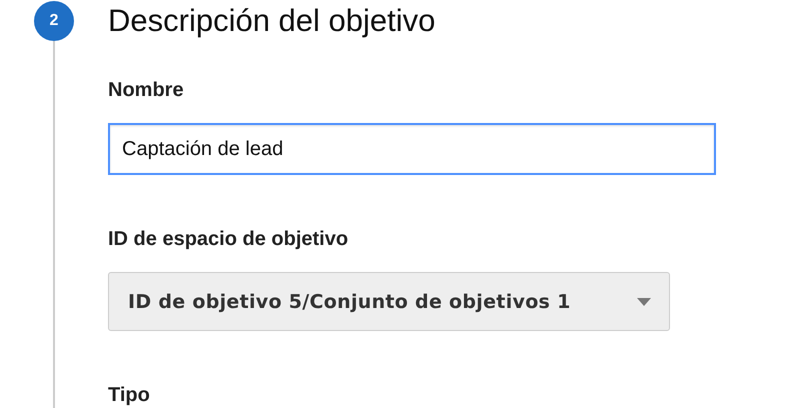 Image resolution: width=800 pixels, height=408 pixels. What do you see at coordinates (644, 302) in the screenshot?
I see `caret-icon` at bounding box center [644, 302].